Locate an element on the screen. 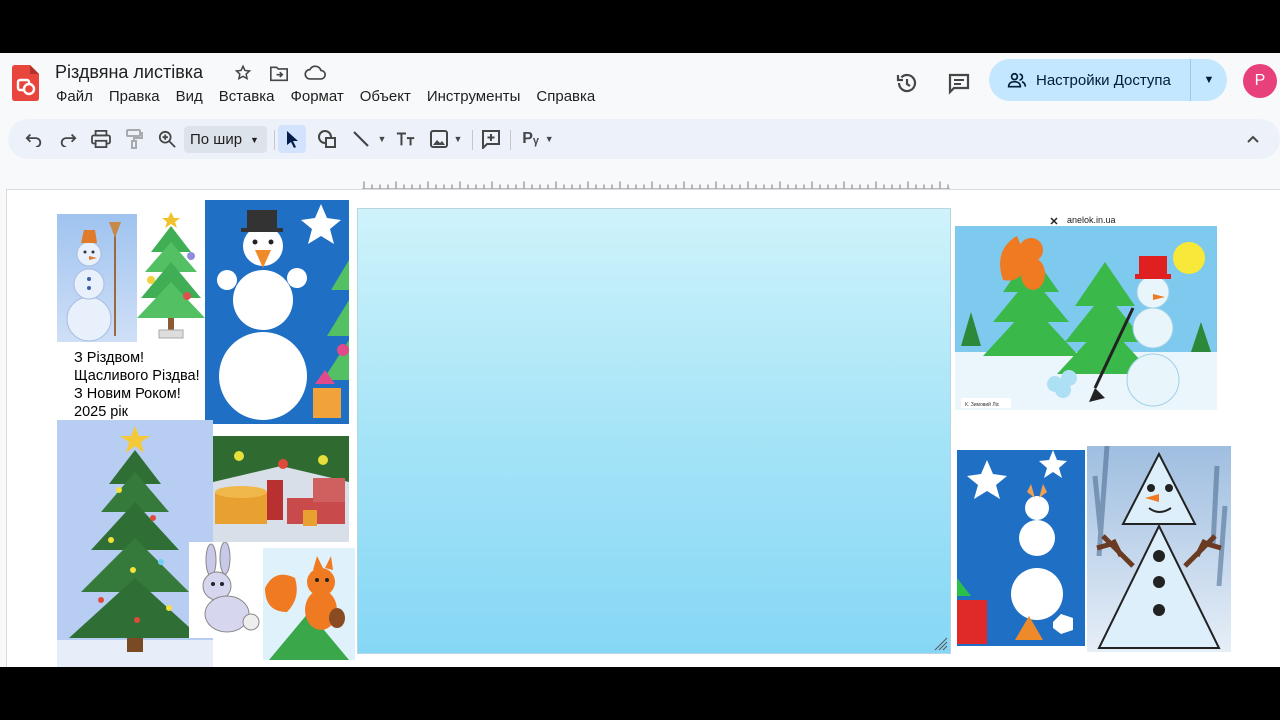 The width and height of the screenshot is (1280, 720). tree-picture-small is located at coordinates (173, 278).